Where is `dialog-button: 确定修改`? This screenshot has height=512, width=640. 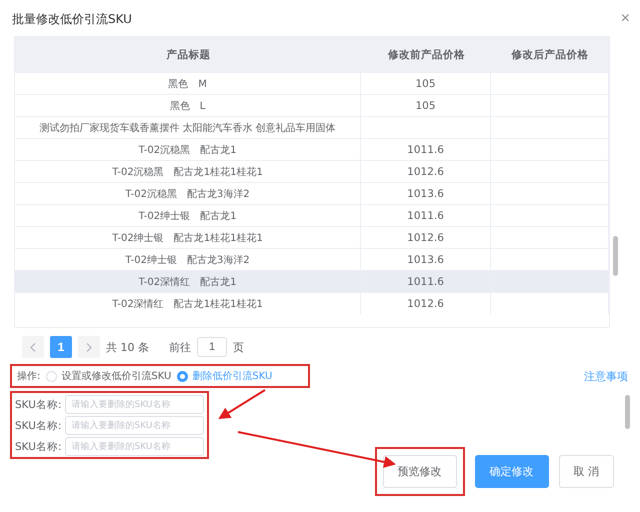 dialog-button: 确定修改 is located at coordinates (511, 471).